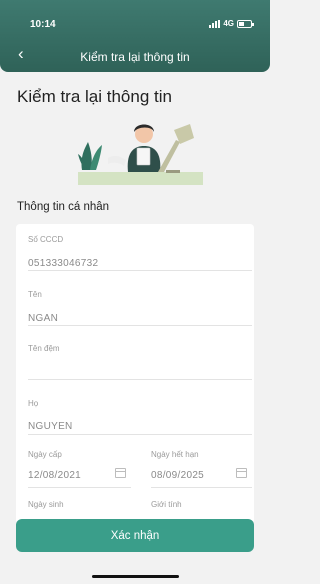 The height and width of the screenshot is (584, 320). Describe the element at coordinates (215, 23) in the screenshot. I see `signal-icon` at that location.